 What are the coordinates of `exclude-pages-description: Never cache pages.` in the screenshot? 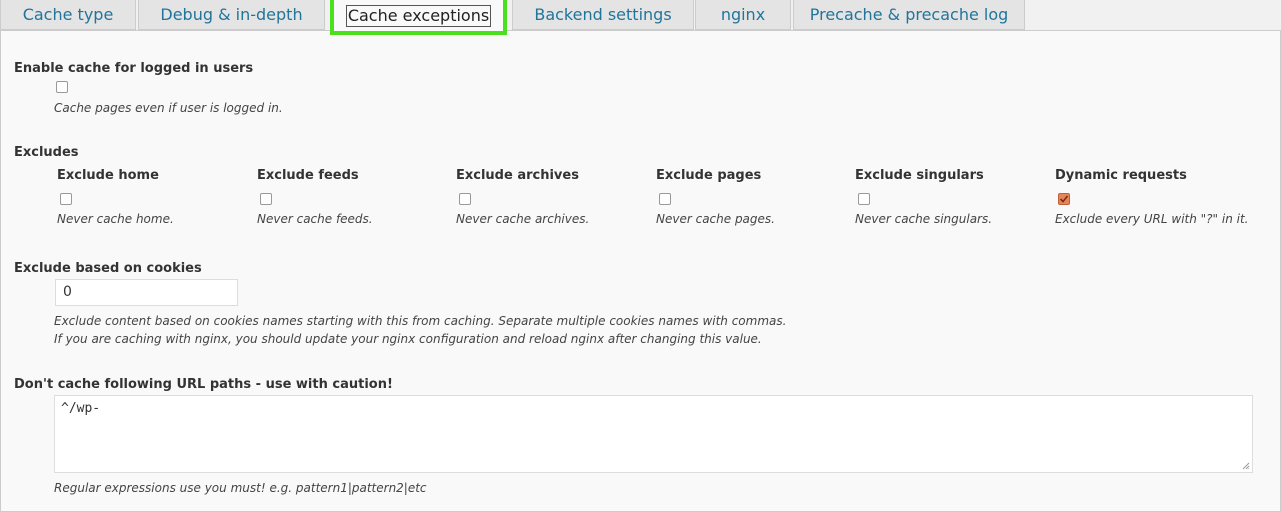 It's located at (715, 219).